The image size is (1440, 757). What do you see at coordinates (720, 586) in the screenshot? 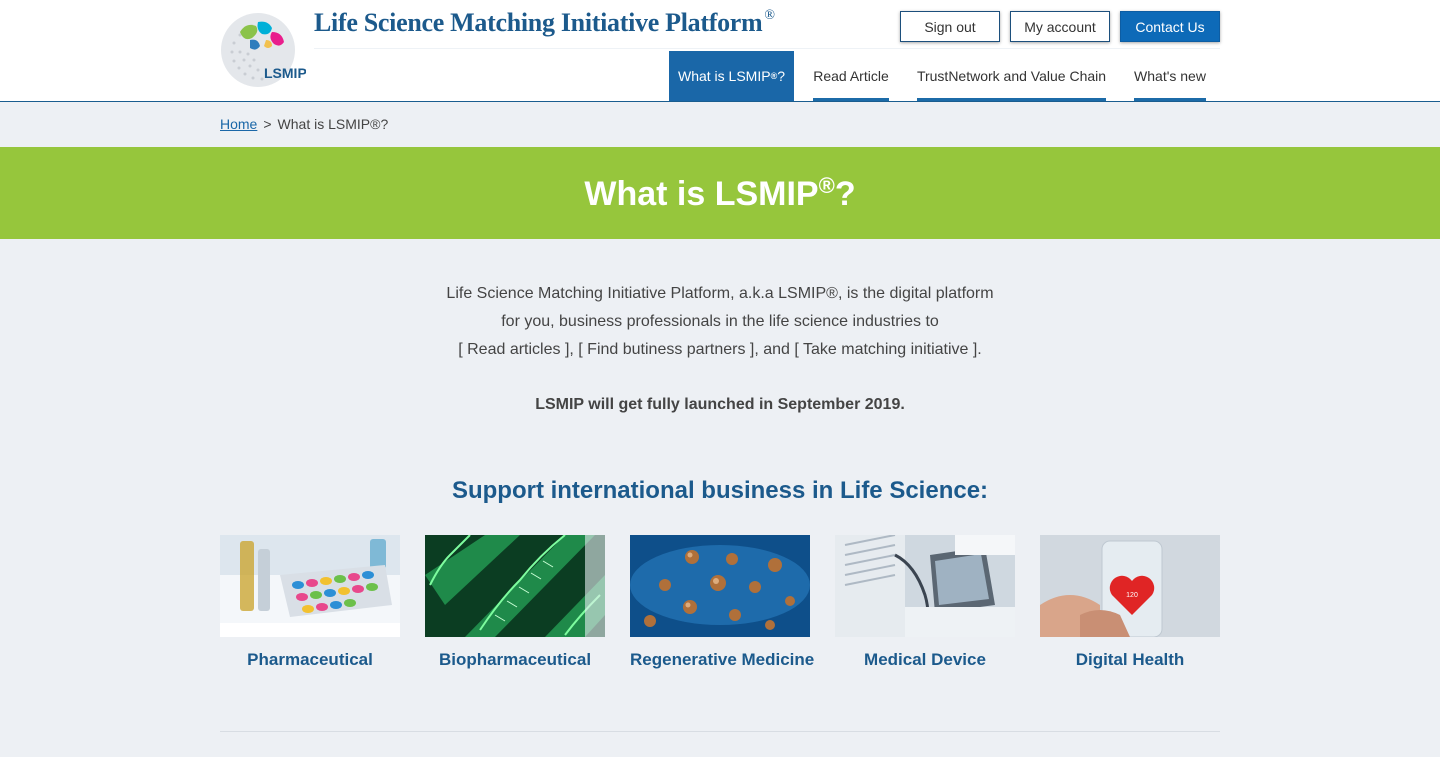
I see `regenerative-medicine-image` at bounding box center [720, 586].